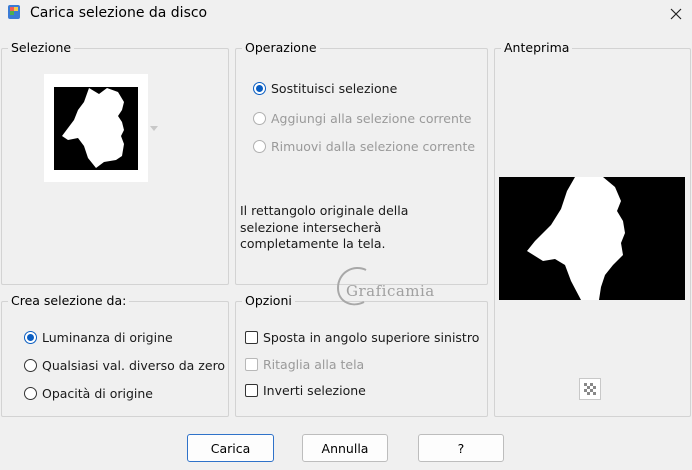 The height and width of the screenshot is (470, 692). Describe the element at coordinates (119, 13) in the screenshot. I see `window-title: Carica selezione da disco` at that location.